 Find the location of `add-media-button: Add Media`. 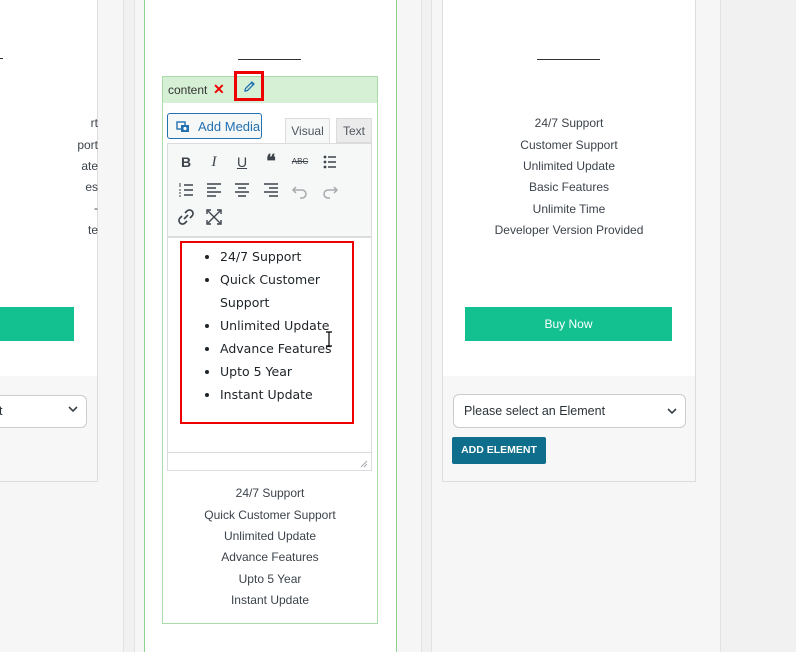

add-media-button: Add Media is located at coordinates (214, 126).